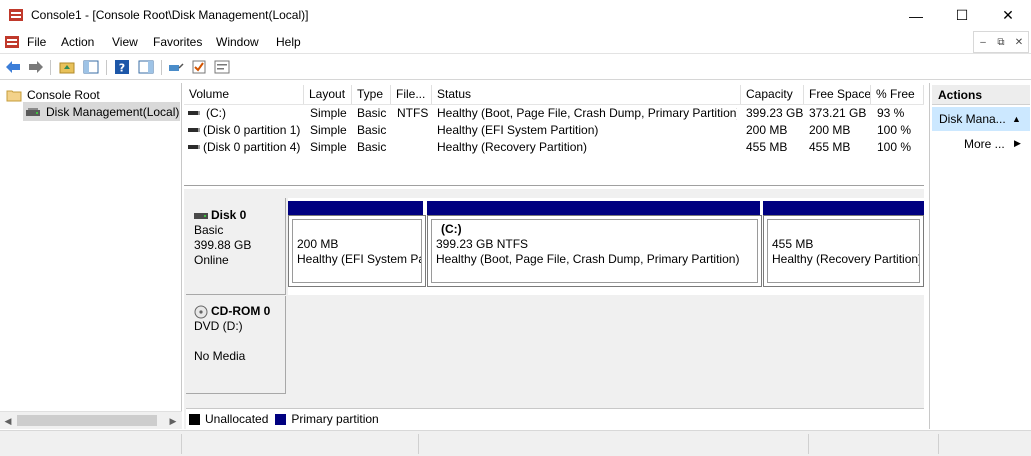 Image resolution: width=1031 pixels, height=456 pixels. I want to click on volume-name: (C:), so click(216, 113).